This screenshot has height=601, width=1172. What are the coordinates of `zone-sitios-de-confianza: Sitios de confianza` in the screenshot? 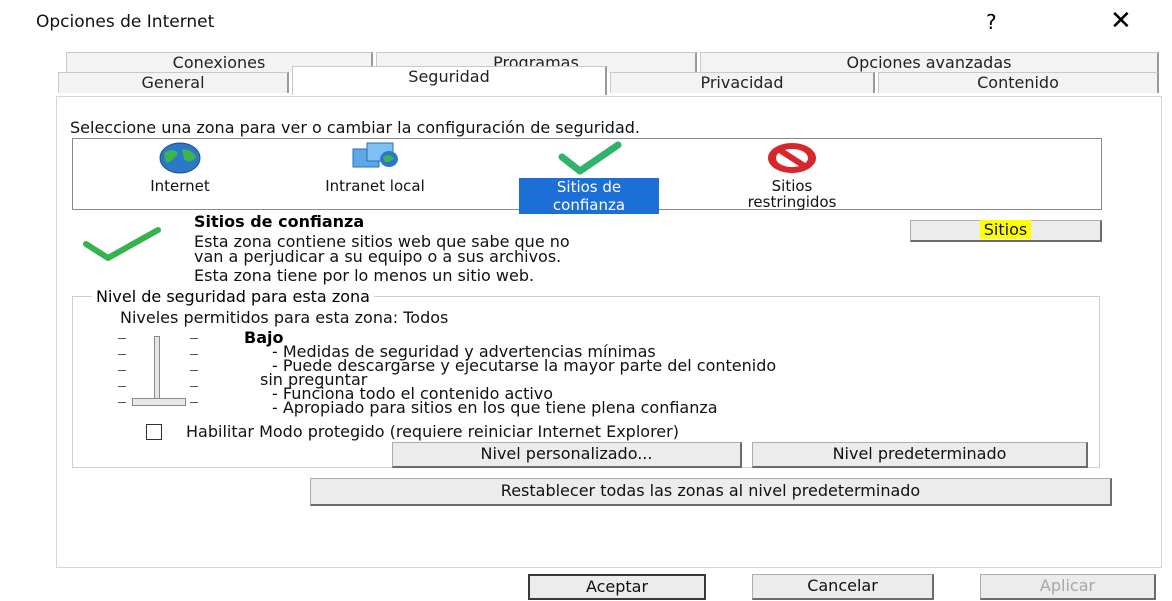 It's located at (589, 177).